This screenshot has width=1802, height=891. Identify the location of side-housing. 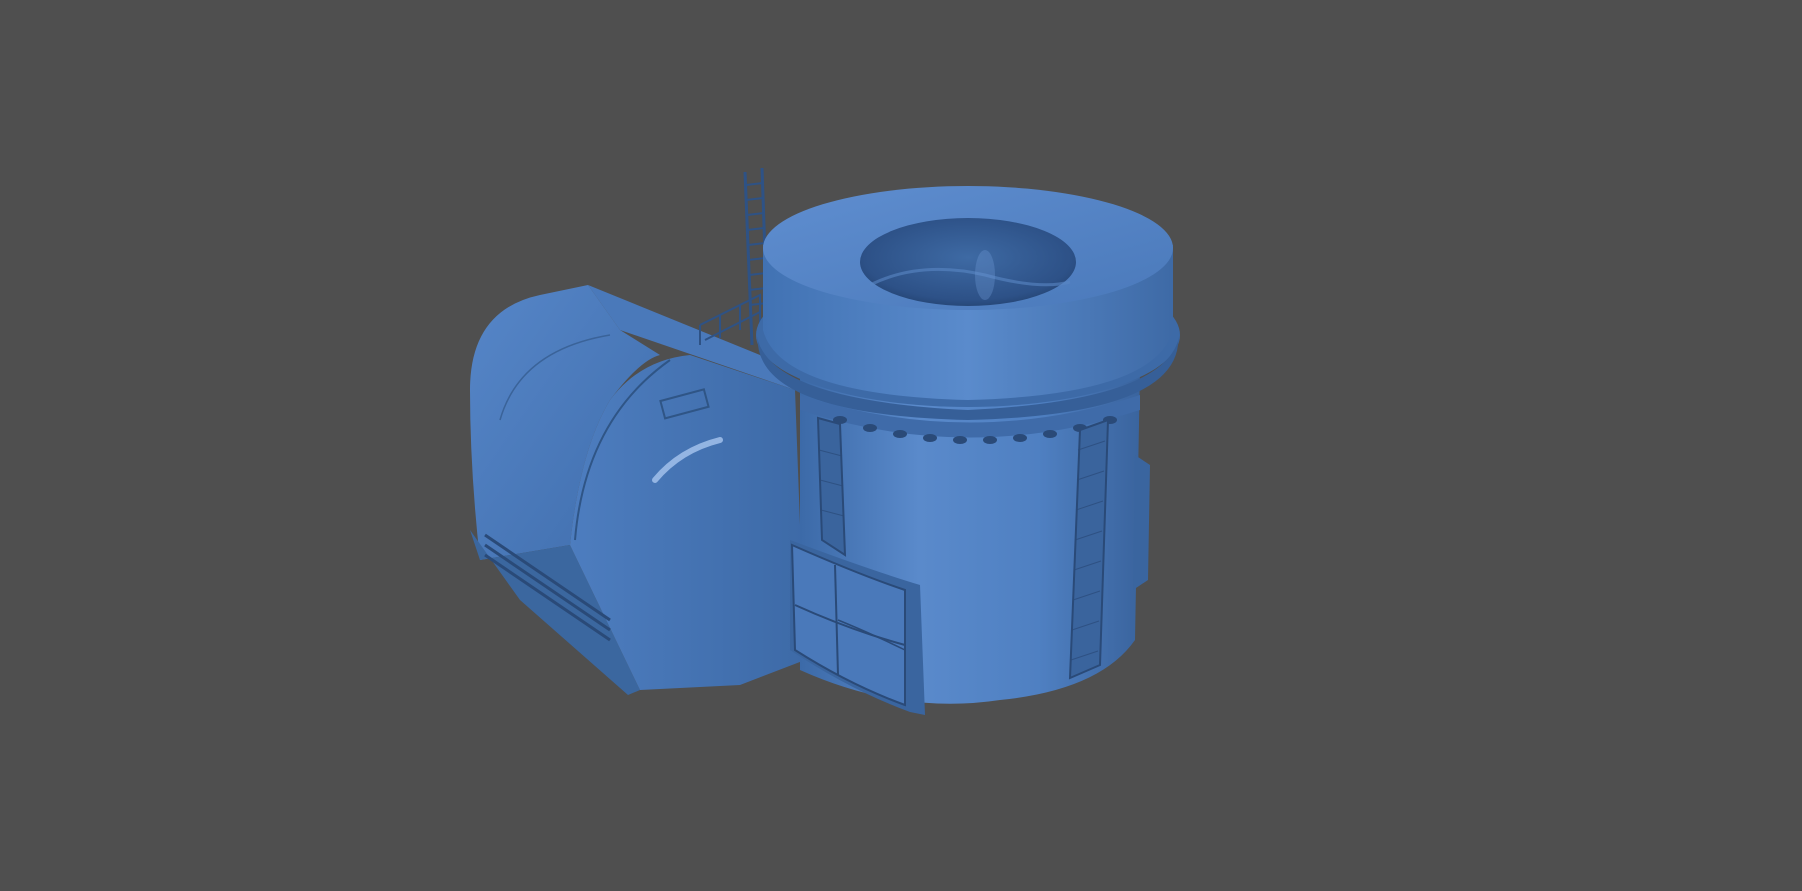
(637, 490).